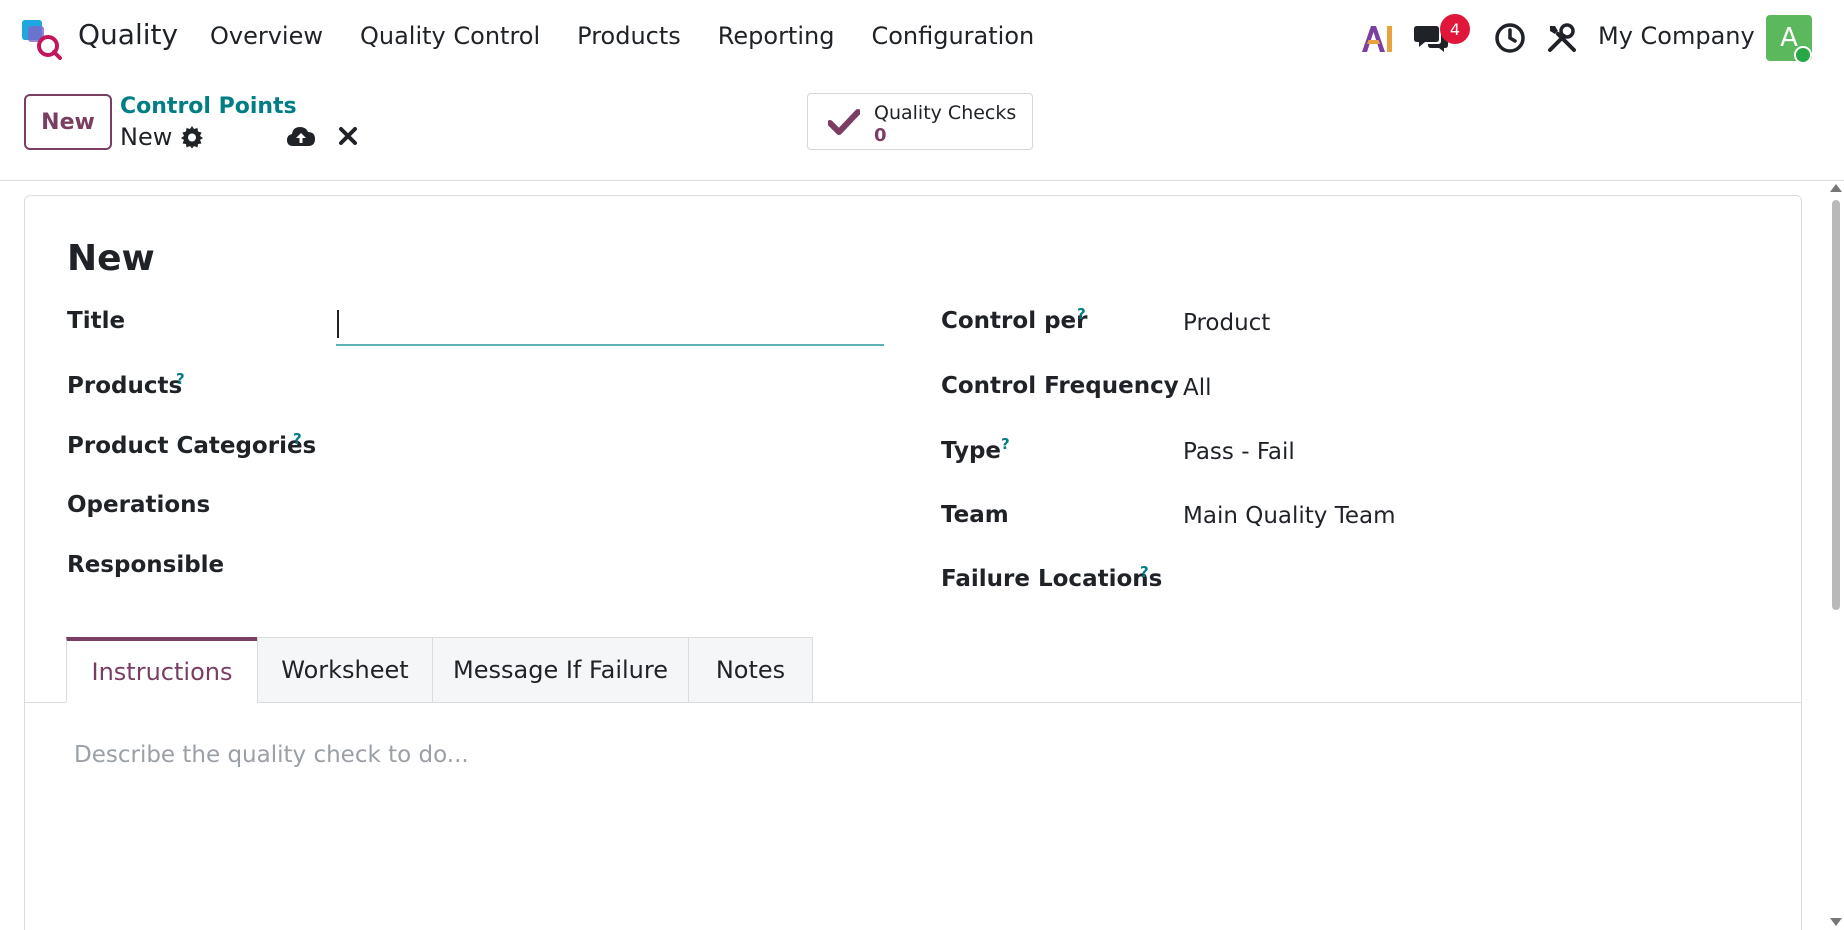 Image resolution: width=1844 pixels, height=930 pixels. What do you see at coordinates (1836, 922) in the screenshot?
I see `scroll-down-arrow-icon` at bounding box center [1836, 922].